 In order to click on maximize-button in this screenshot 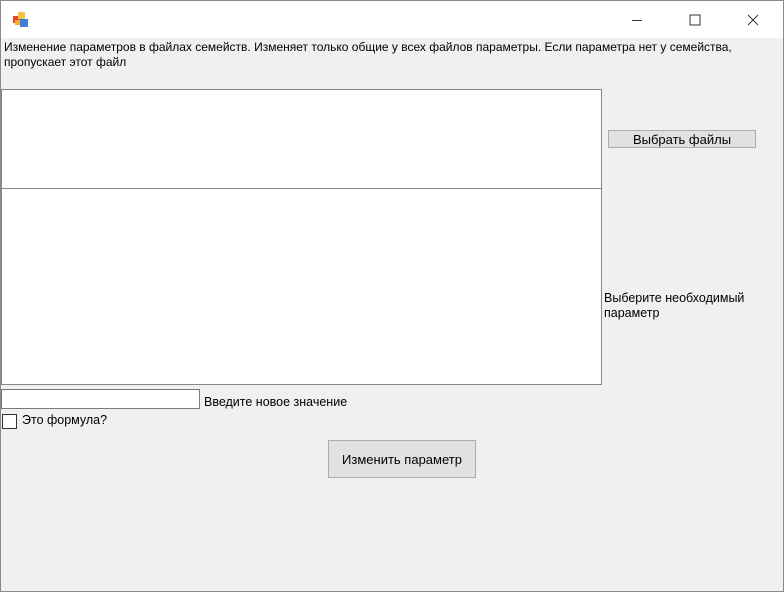, I will do `click(695, 19)`.